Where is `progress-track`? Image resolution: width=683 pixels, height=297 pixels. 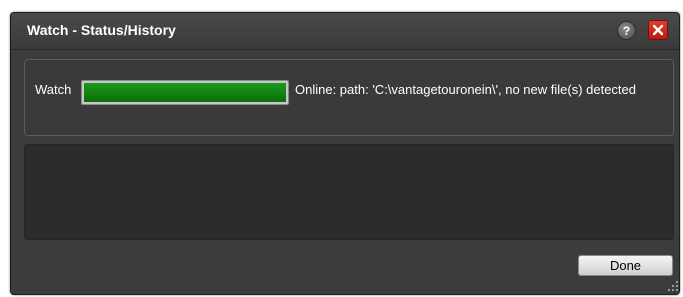 progress-track is located at coordinates (185, 92).